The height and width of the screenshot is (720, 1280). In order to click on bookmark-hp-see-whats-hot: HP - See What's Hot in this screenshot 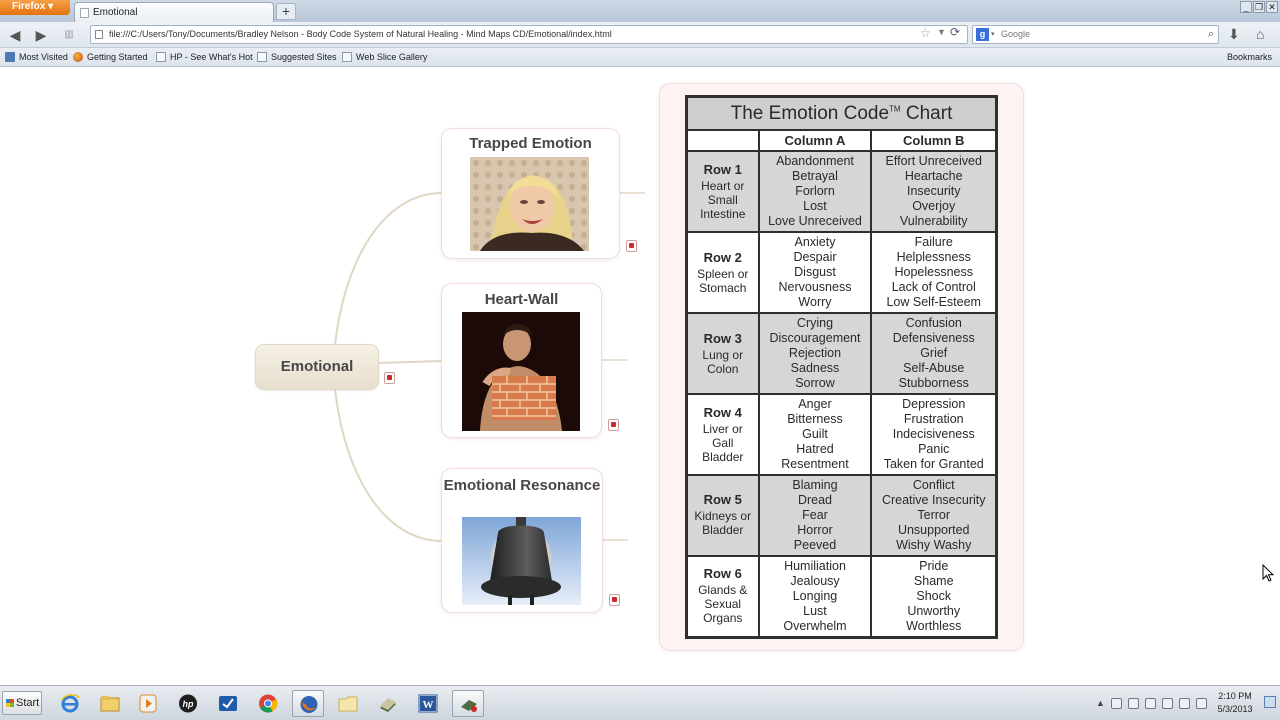, I will do `click(204, 57)`.